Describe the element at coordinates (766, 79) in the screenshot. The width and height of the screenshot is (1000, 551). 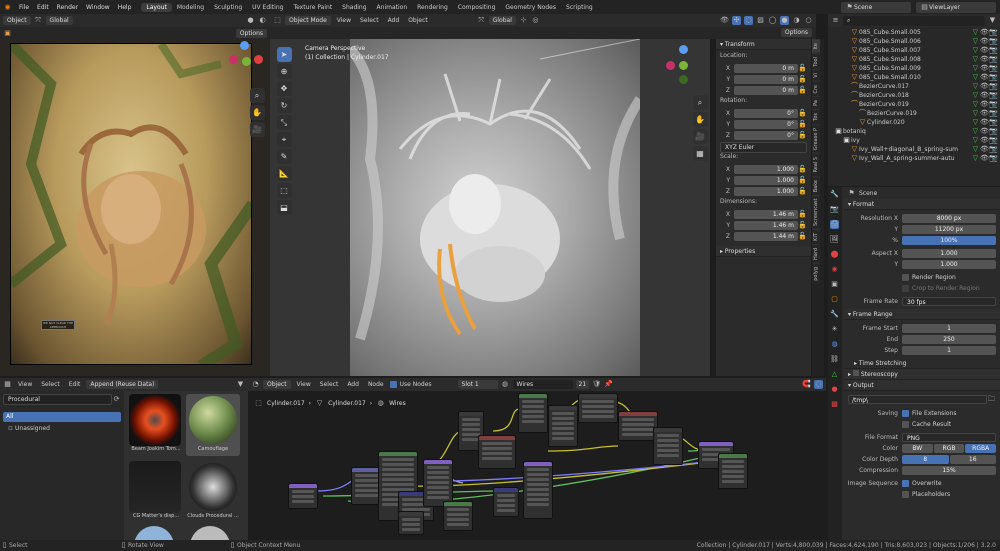
I see `location-y-field: 0 m` at that location.